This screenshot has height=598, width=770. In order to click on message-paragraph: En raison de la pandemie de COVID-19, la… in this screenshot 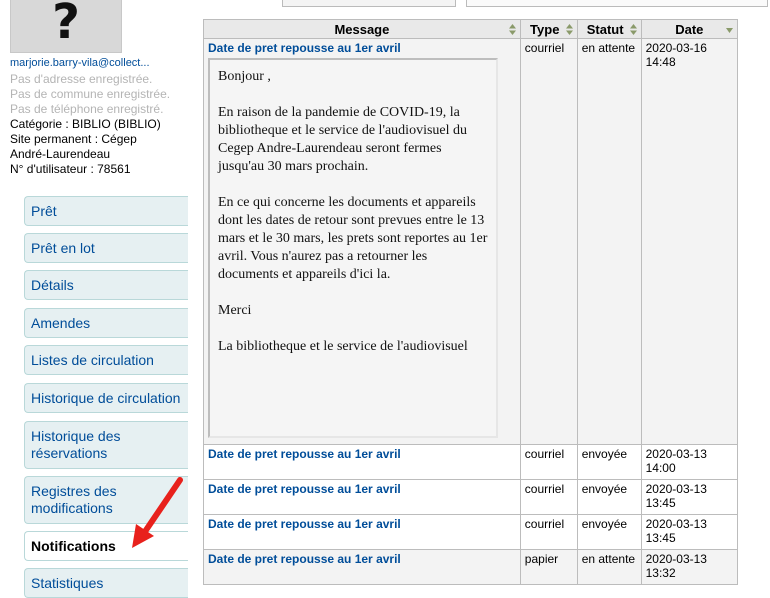, I will do `click(343, 139)`.